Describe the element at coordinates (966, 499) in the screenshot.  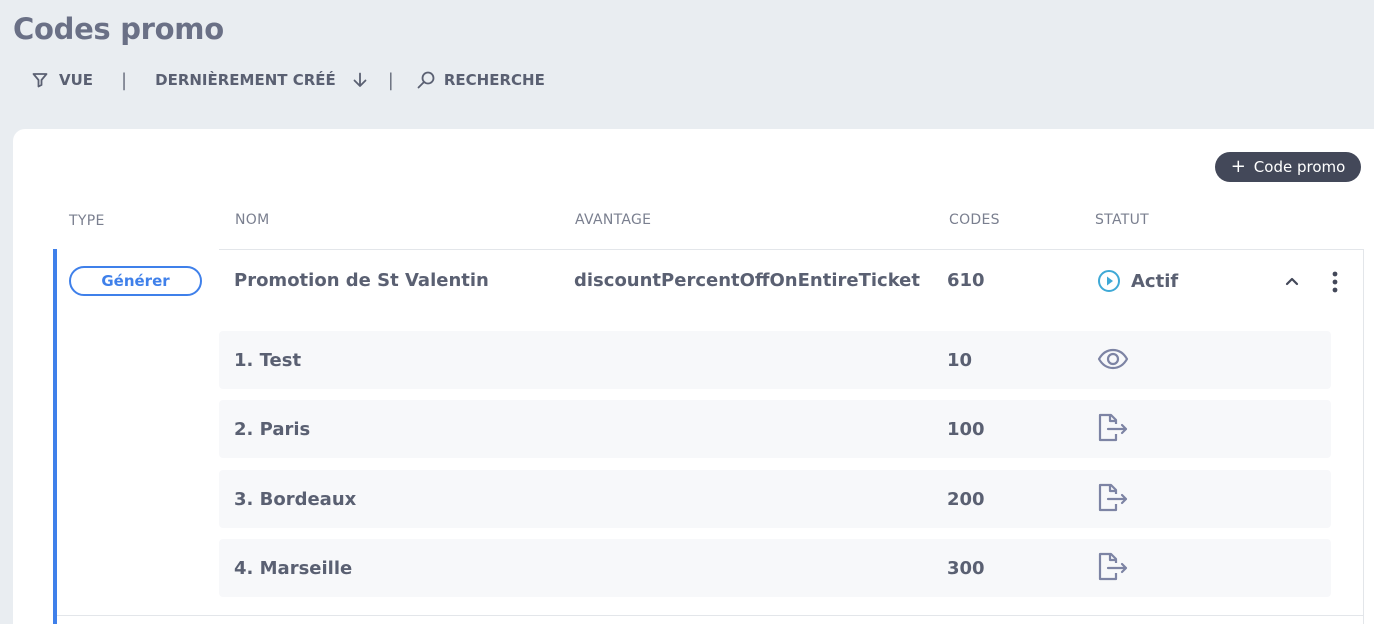
I see `batch-codes-count: 200` at that location.